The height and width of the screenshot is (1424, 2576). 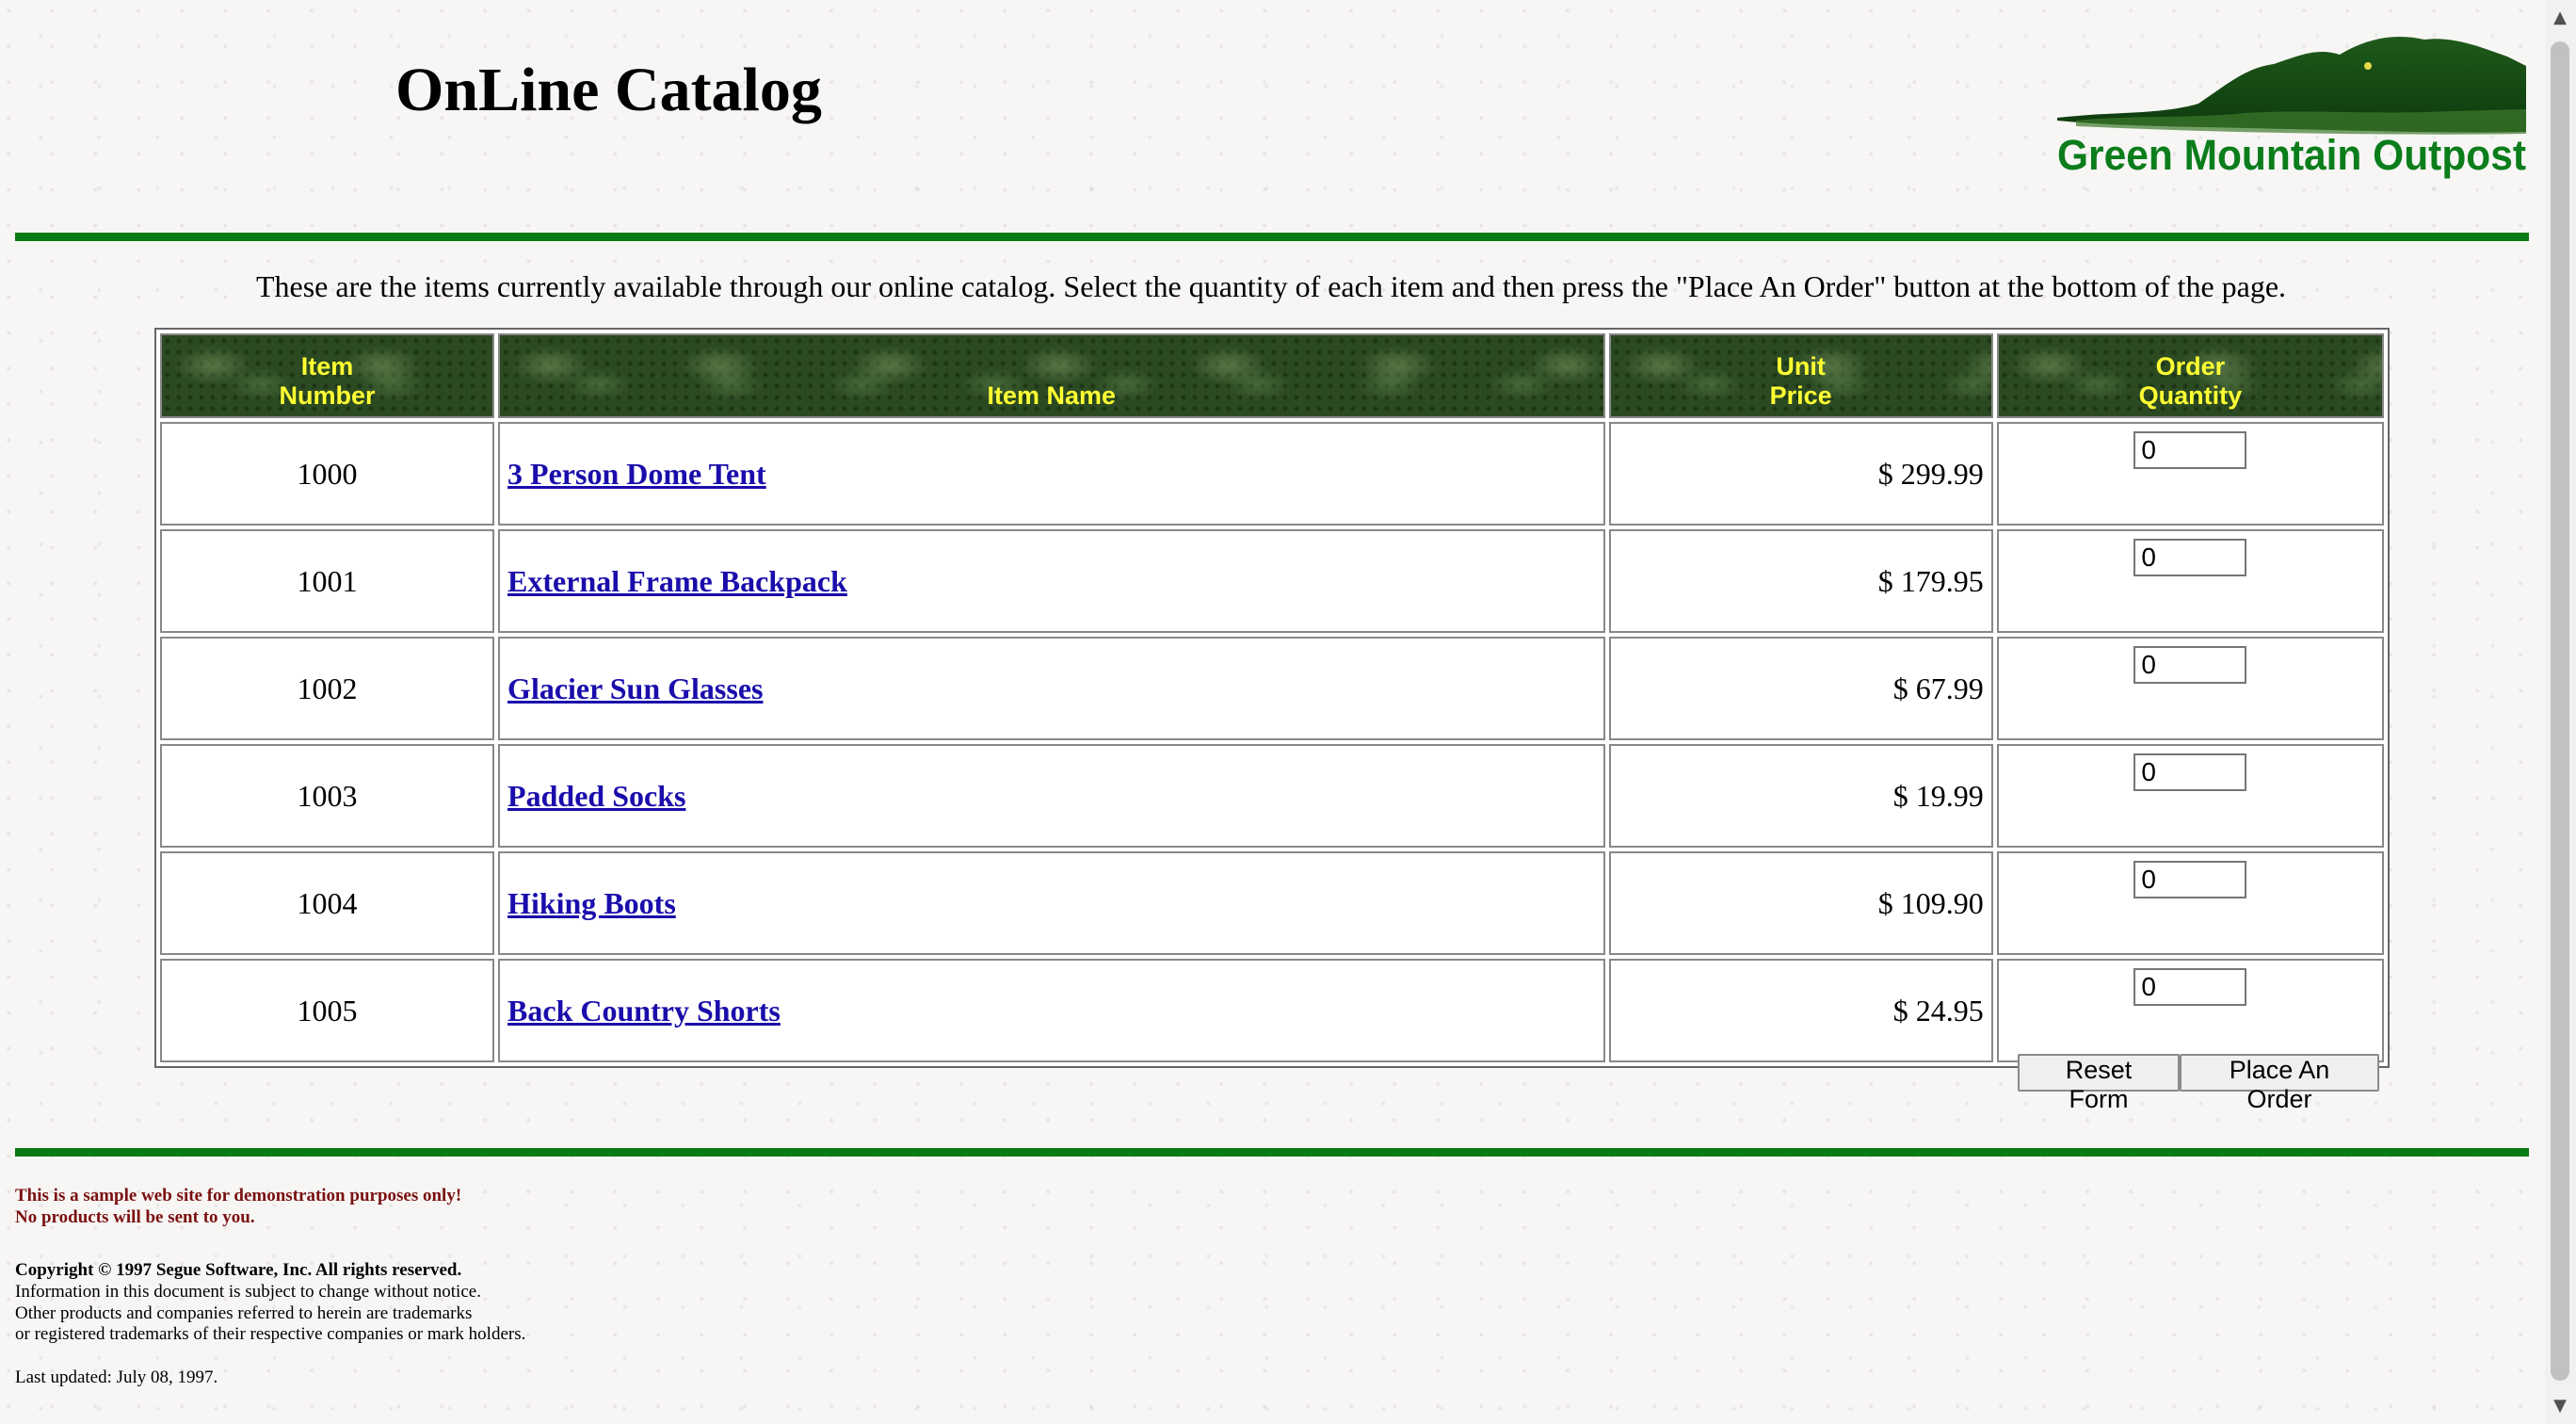 I want to click on header-unit-price-line2: Price, so click(x=1800, y=395).